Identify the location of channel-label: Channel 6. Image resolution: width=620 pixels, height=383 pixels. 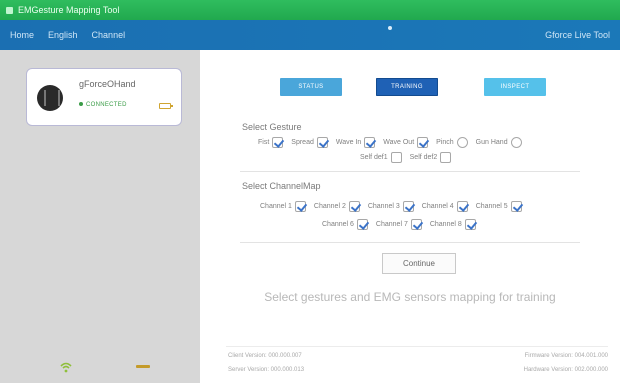
(338, 224).